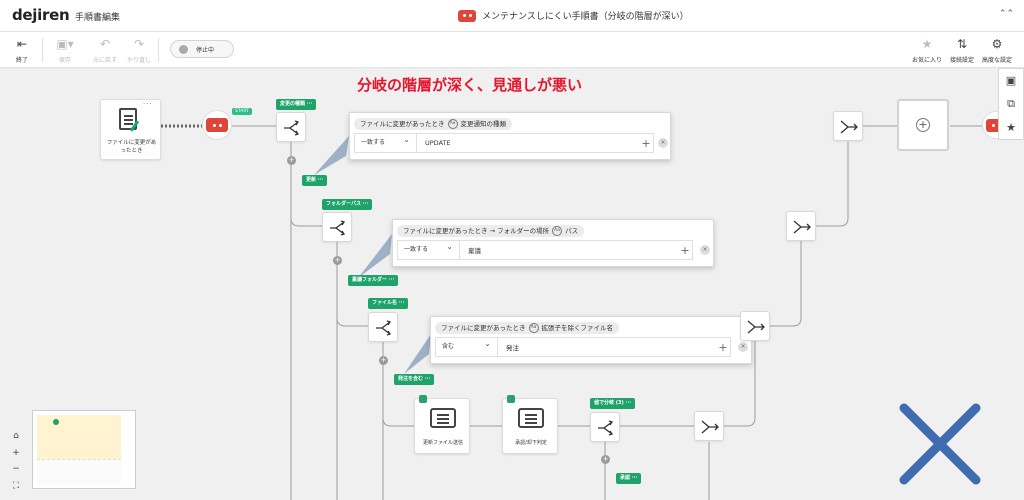  Describe the element at coordinates (202, 49) in the screenshot. I see `stop-toggle: 停止中` at that location.